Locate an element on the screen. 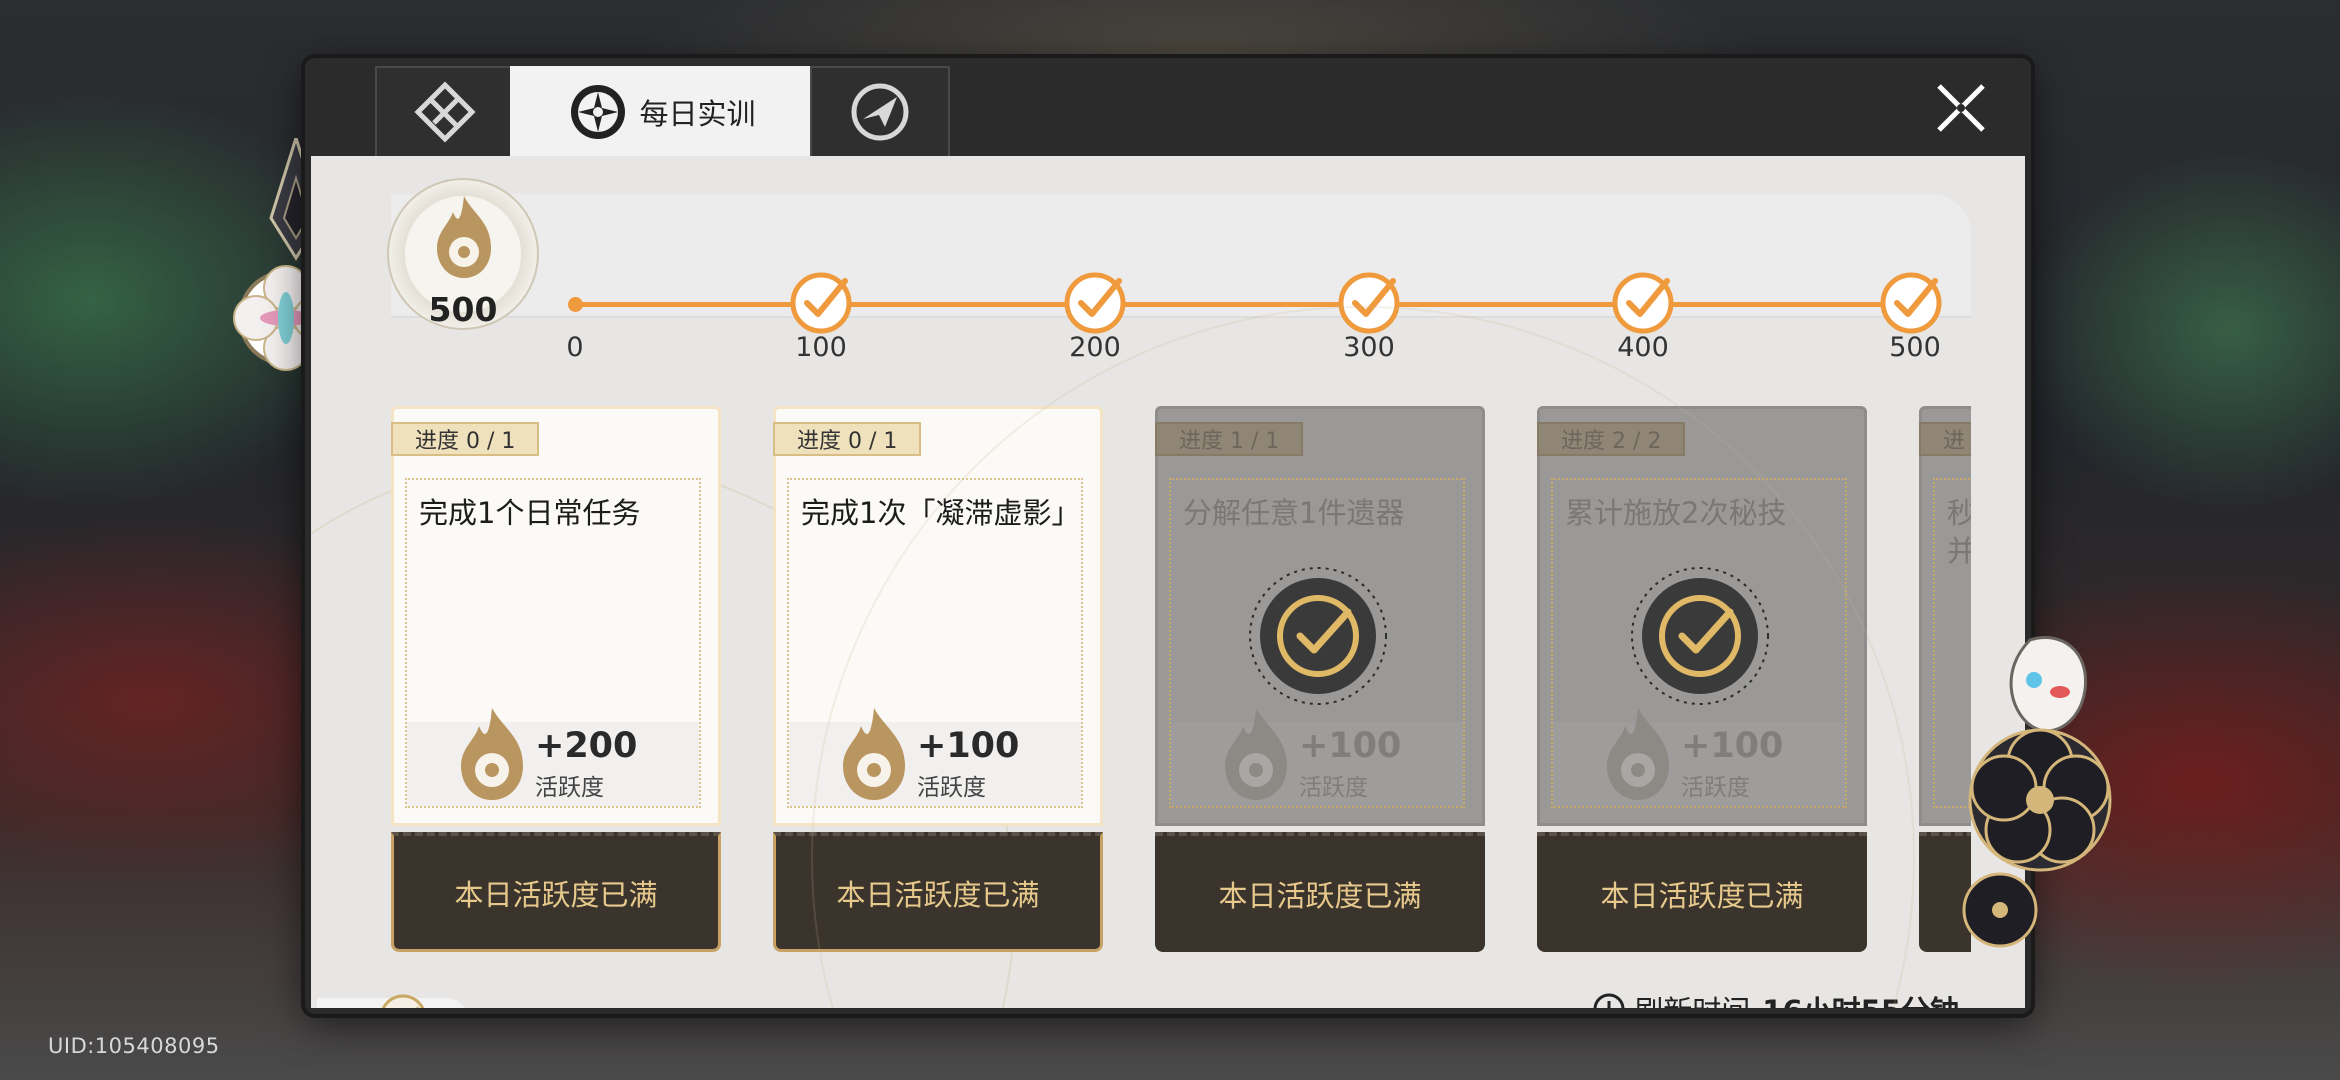  tab-guide is located at coordinates (445, 111).